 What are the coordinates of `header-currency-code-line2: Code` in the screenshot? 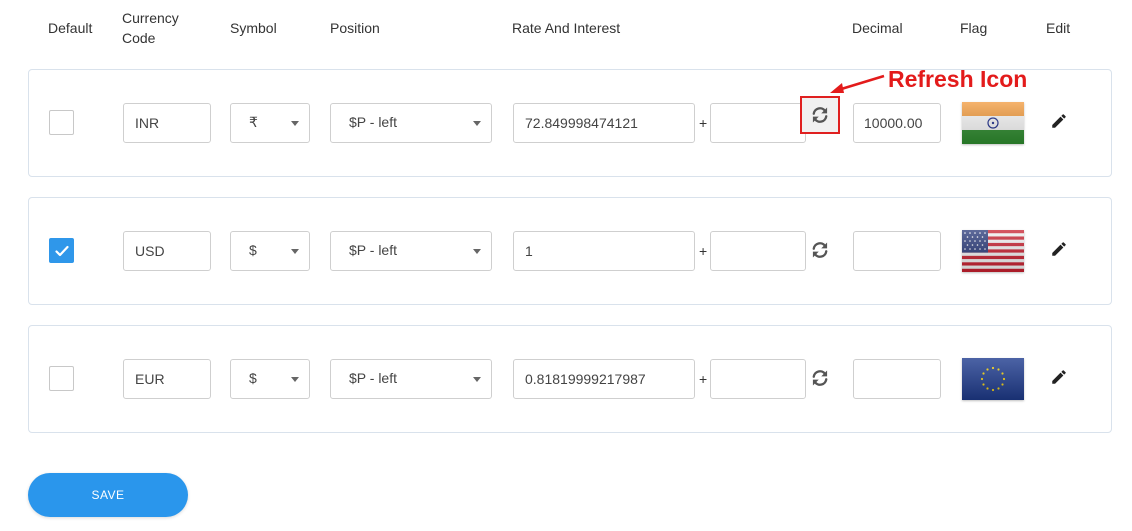 It's located at (139, 38).